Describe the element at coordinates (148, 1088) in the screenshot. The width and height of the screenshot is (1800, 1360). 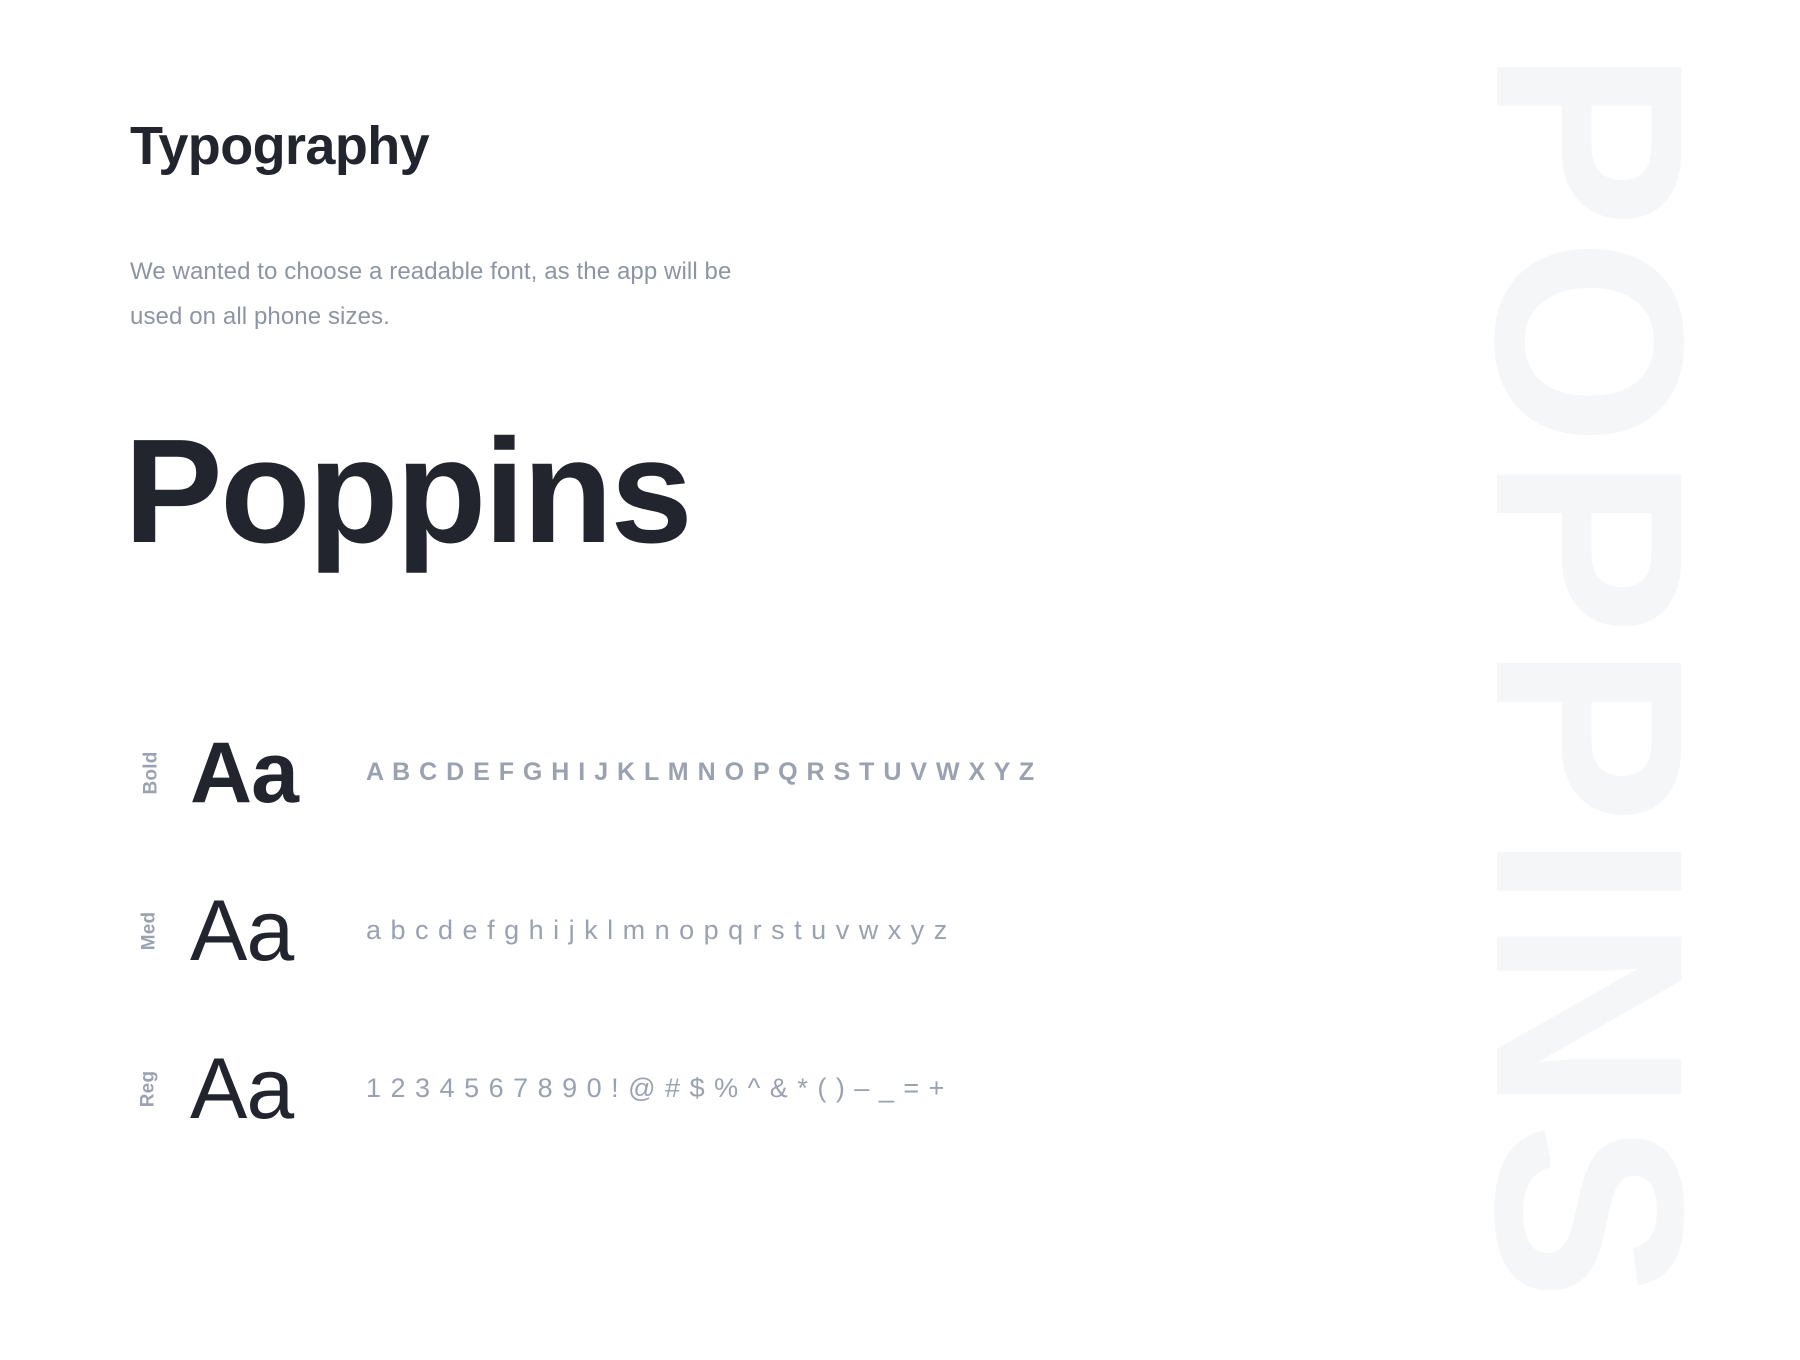
I see `weight-label-regular-text: Reg` at that location.